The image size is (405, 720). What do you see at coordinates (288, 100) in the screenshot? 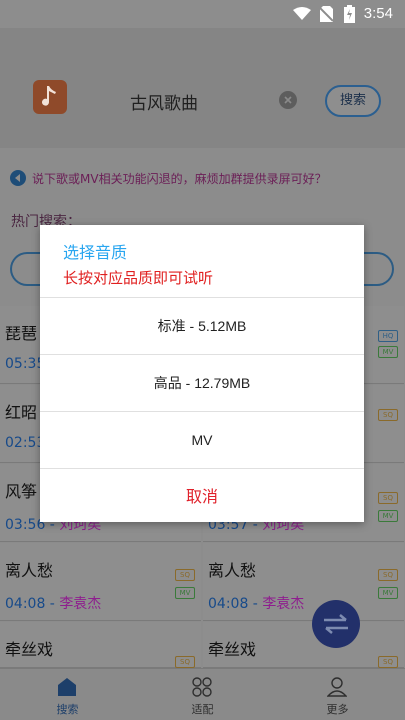
I see `clear-icon` at bounding box center [288, 100].